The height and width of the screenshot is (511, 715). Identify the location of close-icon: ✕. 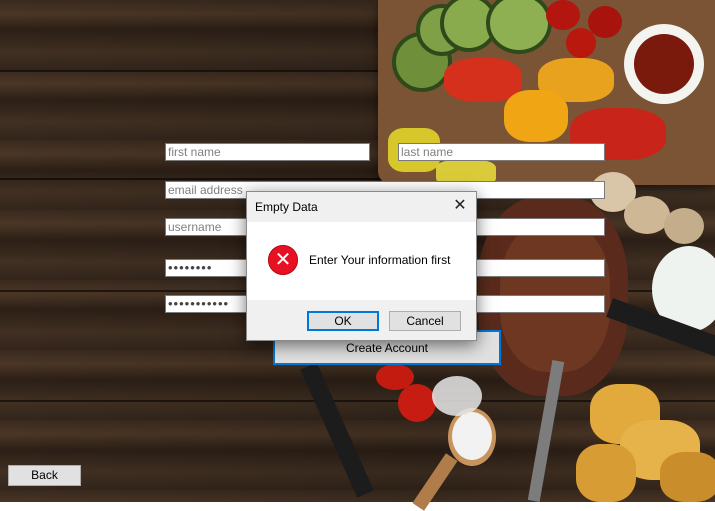
(460, 206).